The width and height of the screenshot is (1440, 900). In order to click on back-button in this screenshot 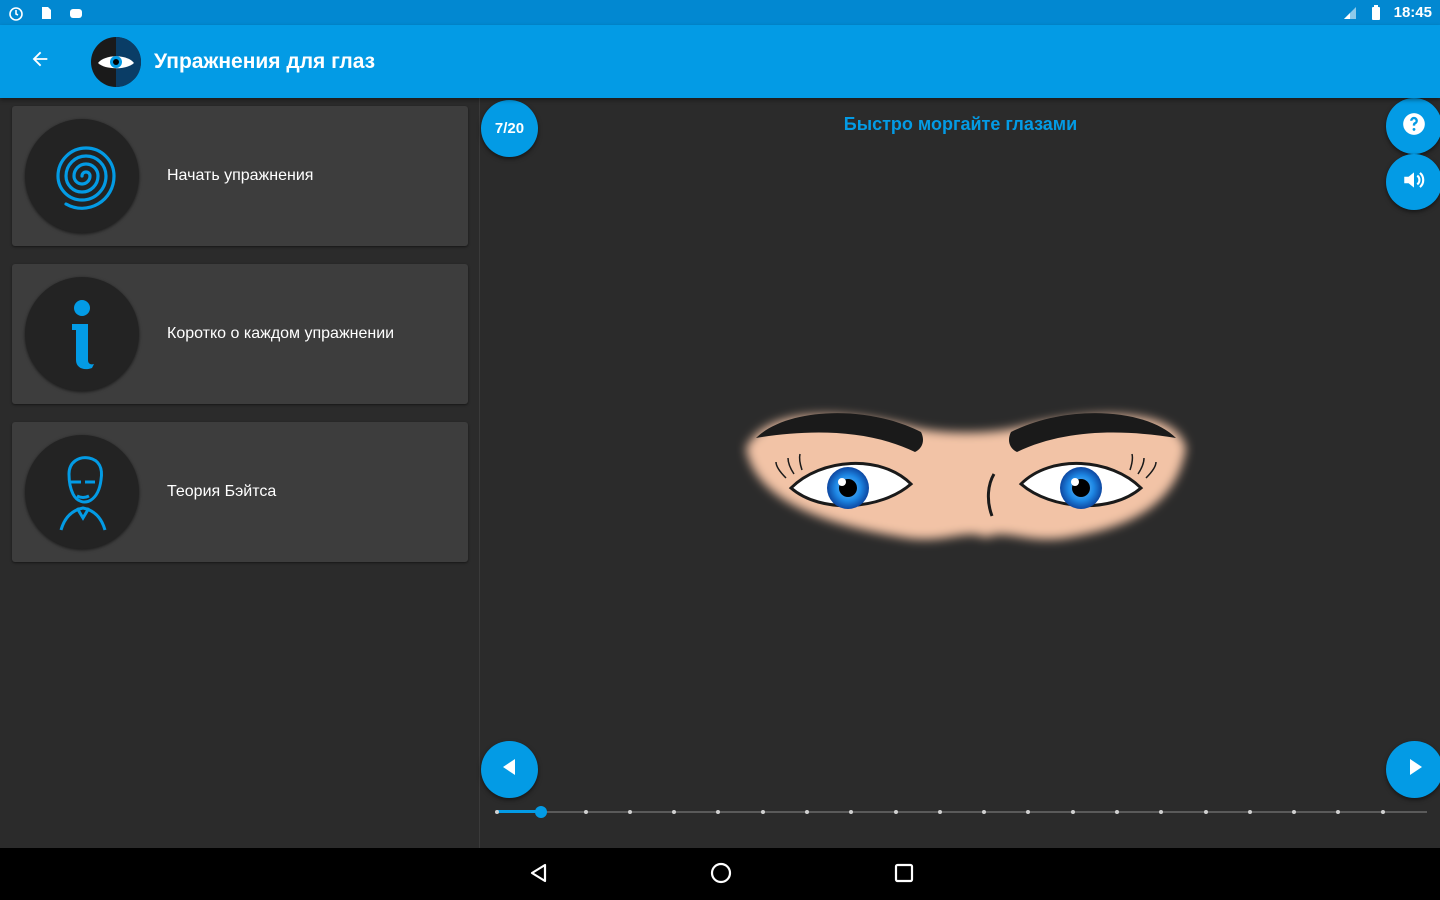, I will do `click(40, 61)`.